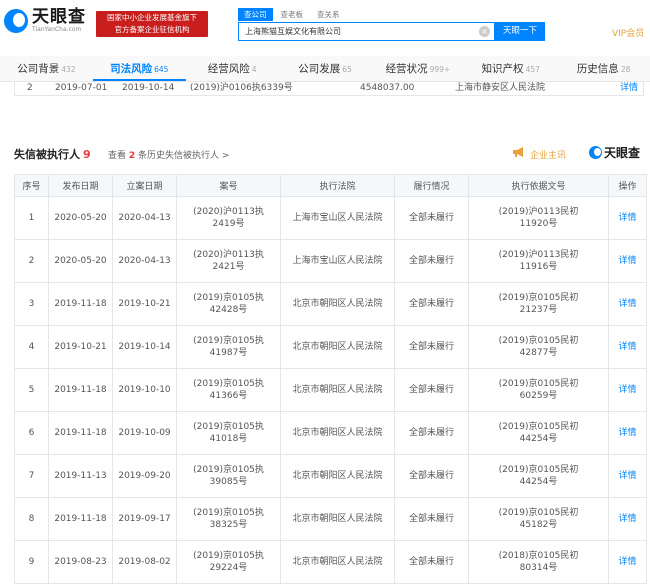 The image size is (650, 585). Describe the element at coordinates (337, 185) in the screenshot. I see `column-header: 执行法院` at that location.